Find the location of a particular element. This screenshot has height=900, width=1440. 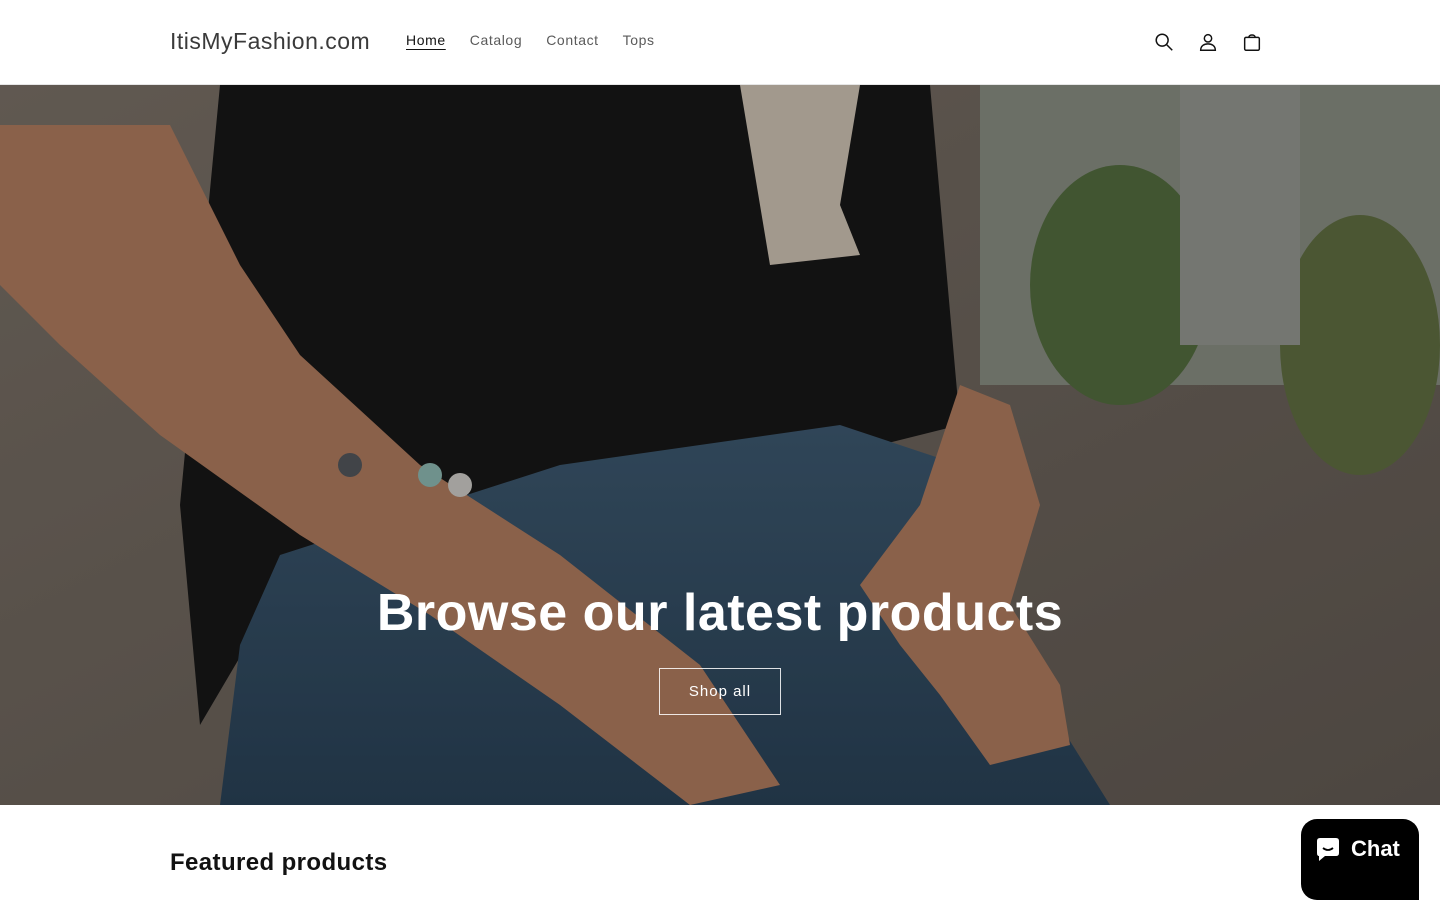

store-logo: ItisMyFashion.com is located at coordinates (270, 41).